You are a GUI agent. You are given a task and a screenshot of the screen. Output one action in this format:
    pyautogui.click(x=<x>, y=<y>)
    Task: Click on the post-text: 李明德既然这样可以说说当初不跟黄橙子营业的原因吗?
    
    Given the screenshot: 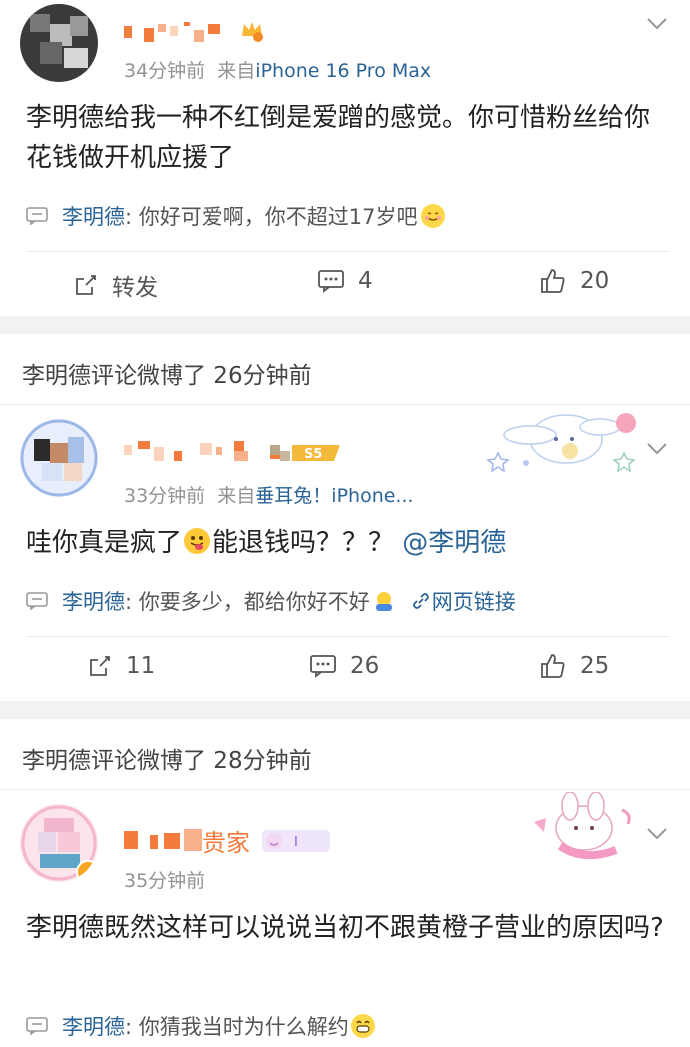 What is the action you would take?
    pyautogui.click(x=345, y=928)
    